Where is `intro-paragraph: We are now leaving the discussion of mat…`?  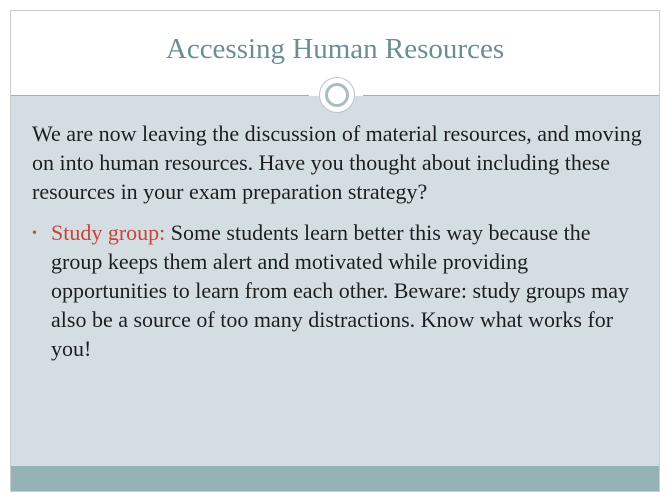
intro-paragraph: We are now leaving the discussion of mat… is located at coordinates (337, 162).